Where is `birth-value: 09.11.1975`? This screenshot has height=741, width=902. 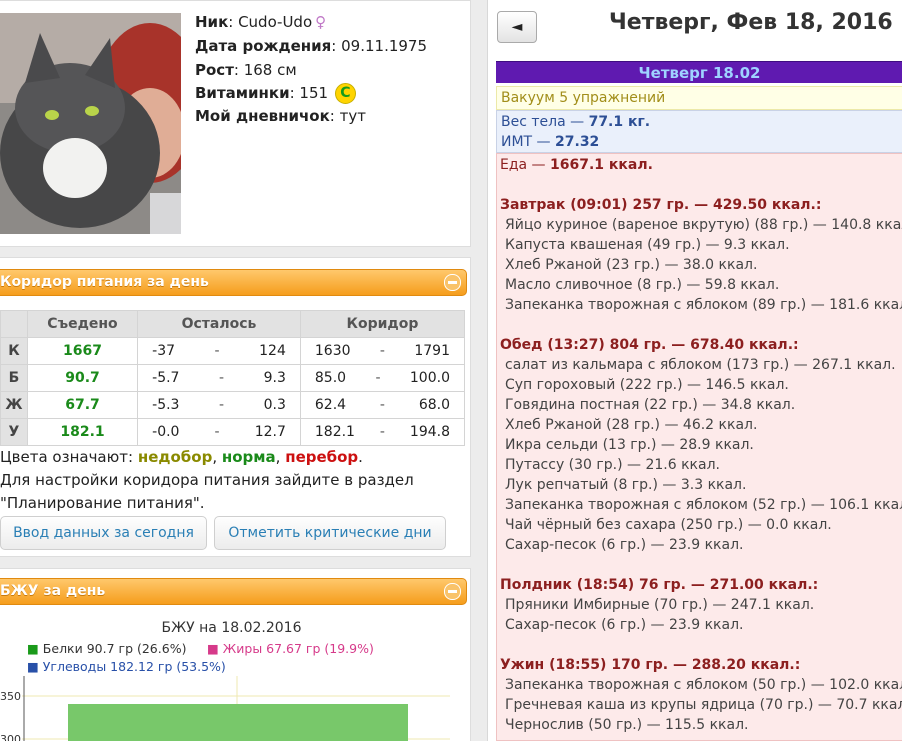
birth-value: 09.11.1975 is located at coordinates (384, 46).